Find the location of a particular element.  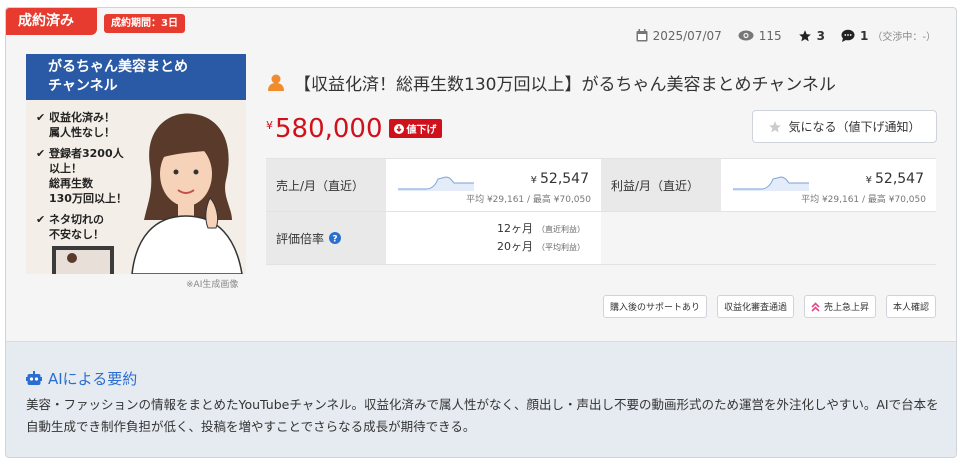

date-meta: 2025/07/07 is located at coordinates (679, 36).